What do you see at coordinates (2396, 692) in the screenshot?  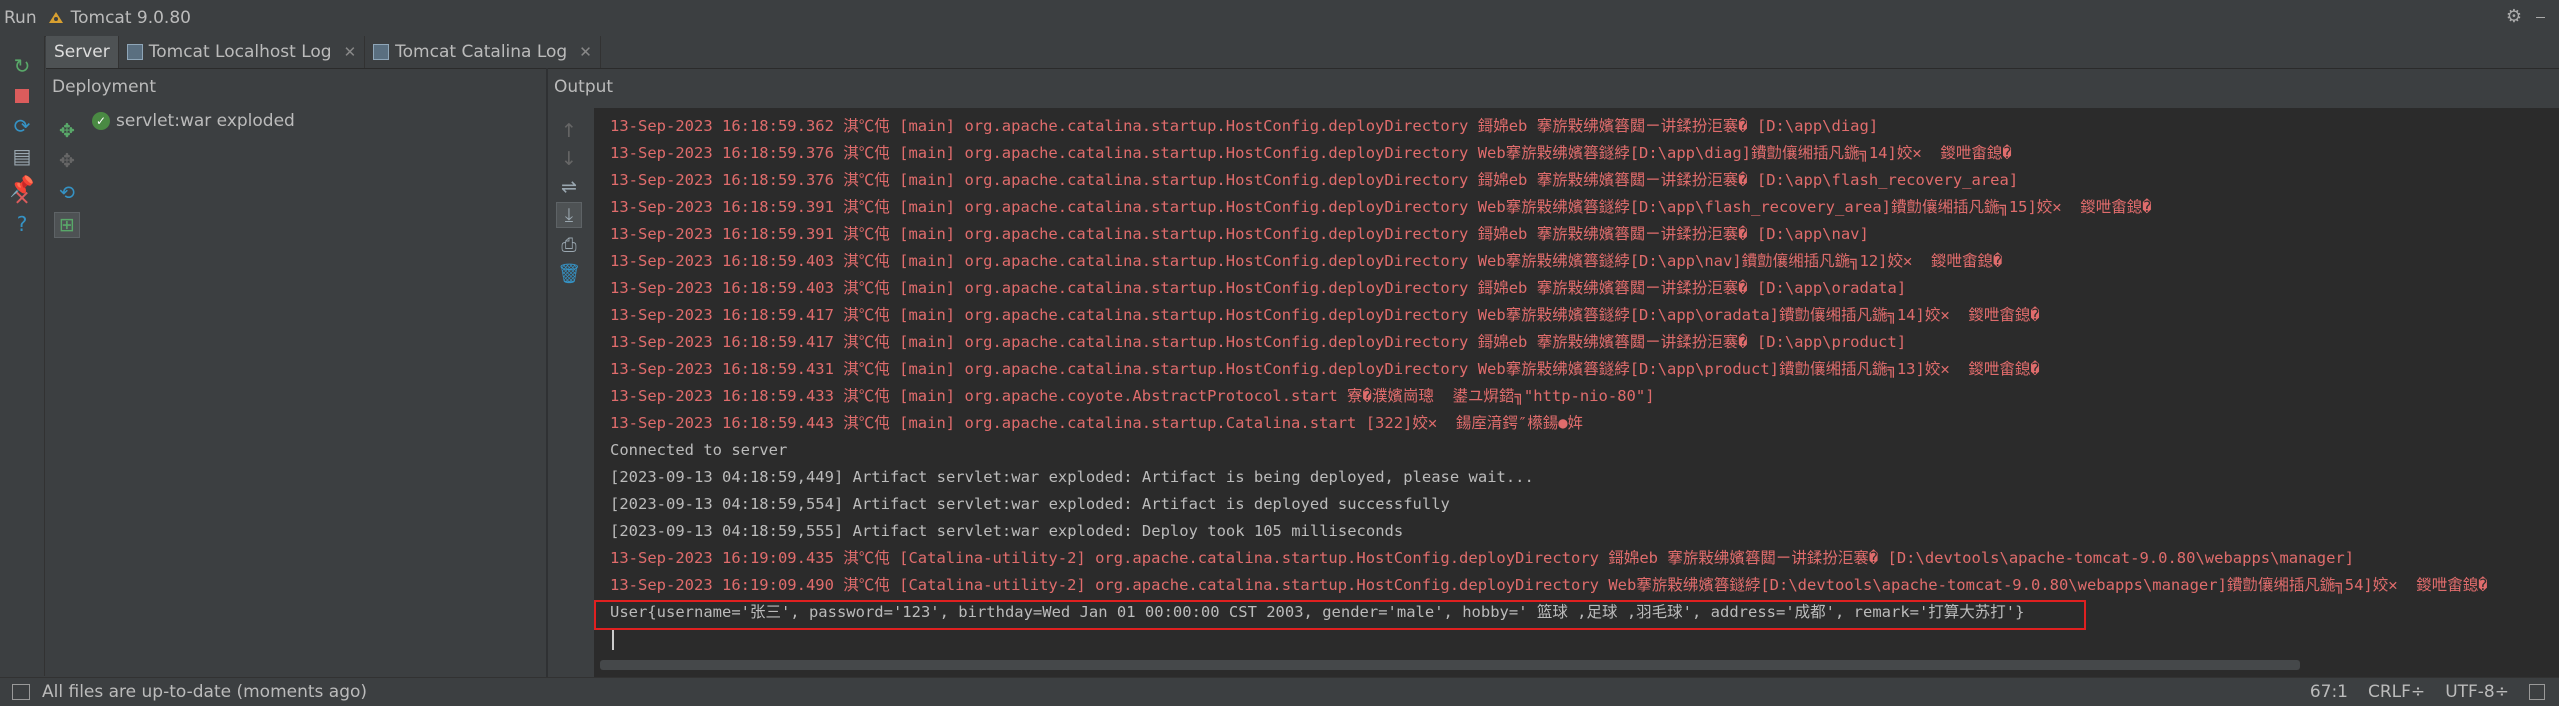 I see `line-separator: CRLF÷` at bounding box center [2396, 692].